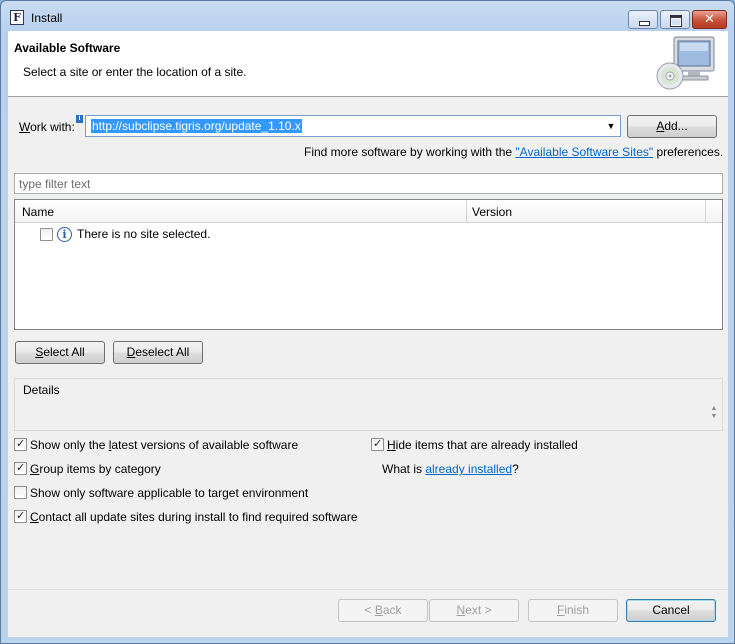  Describe the element at coordinates (67, 48) in the screenshot. I see `page-title: Available Software` at that location.